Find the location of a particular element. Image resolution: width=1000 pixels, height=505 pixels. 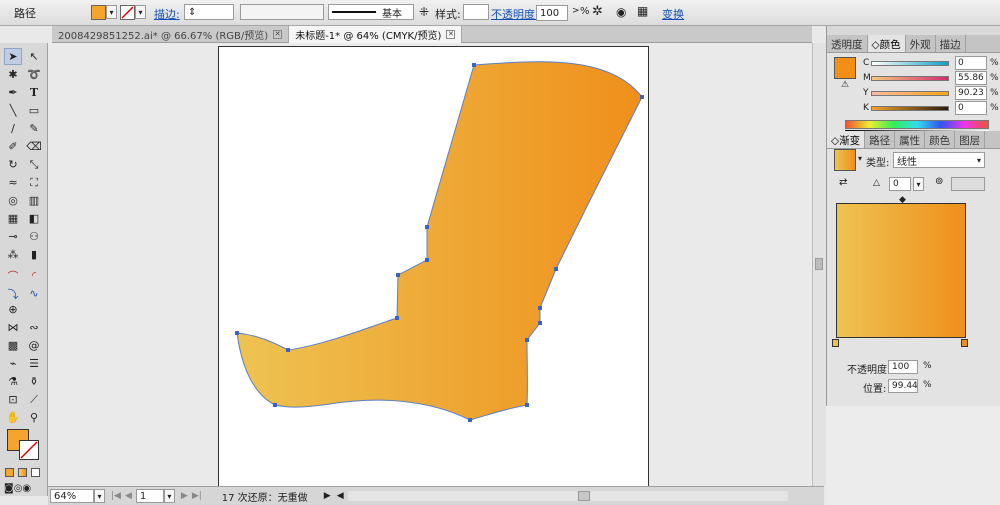

m-value: 55.86 is located at coordinates (971, 78).